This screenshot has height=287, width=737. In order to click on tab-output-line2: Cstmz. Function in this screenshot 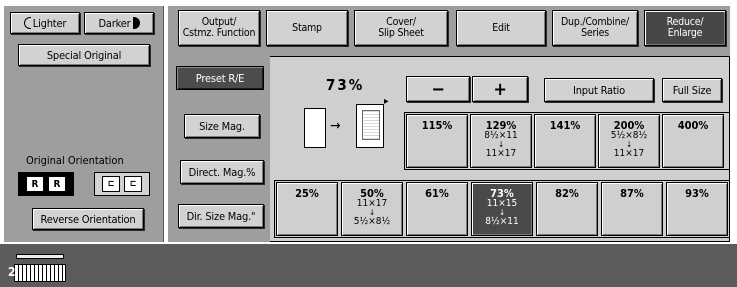, I will do `click(219, 33)`.